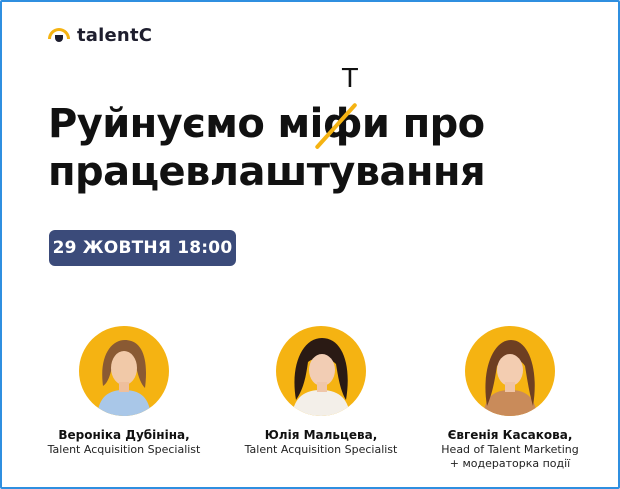 The width and height of the screenshot is (620, 489). Describe the element at coordinates (510, 449) in the screenshot. I see `speaker-role: Head of Talent Marketing` at that location.